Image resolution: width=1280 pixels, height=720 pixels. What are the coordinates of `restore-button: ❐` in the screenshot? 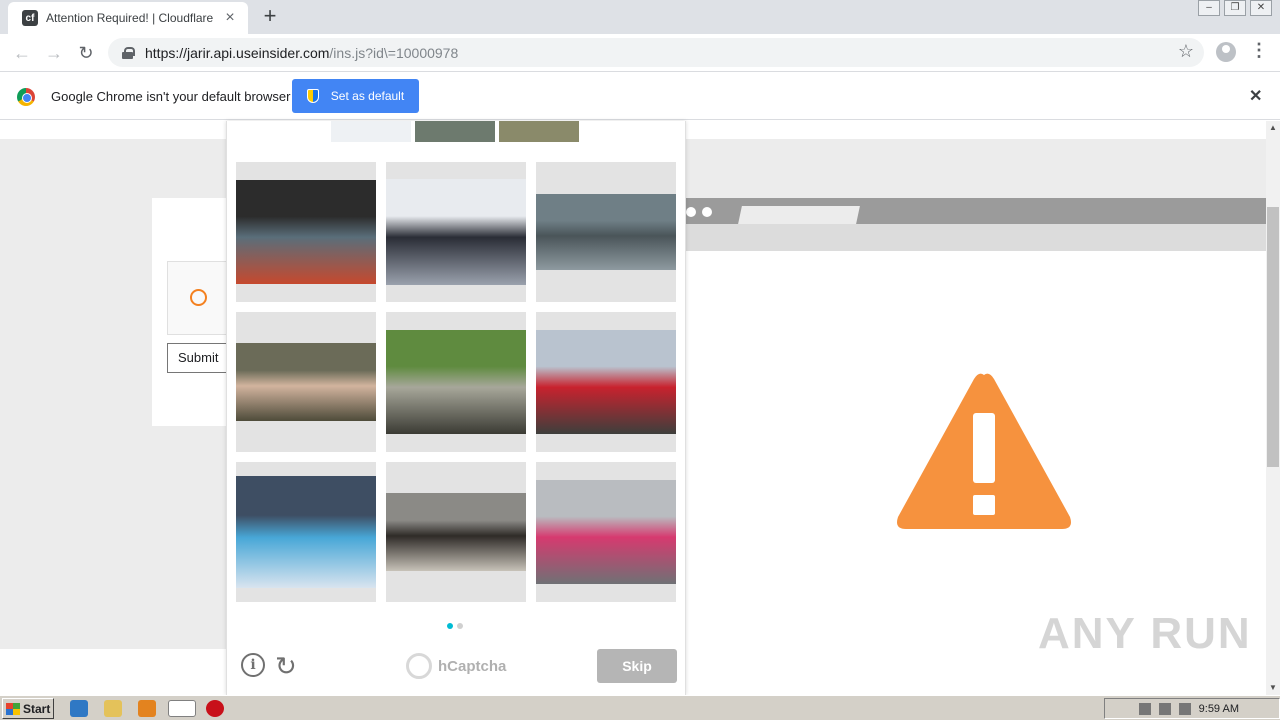 It's located at (1235, 8).